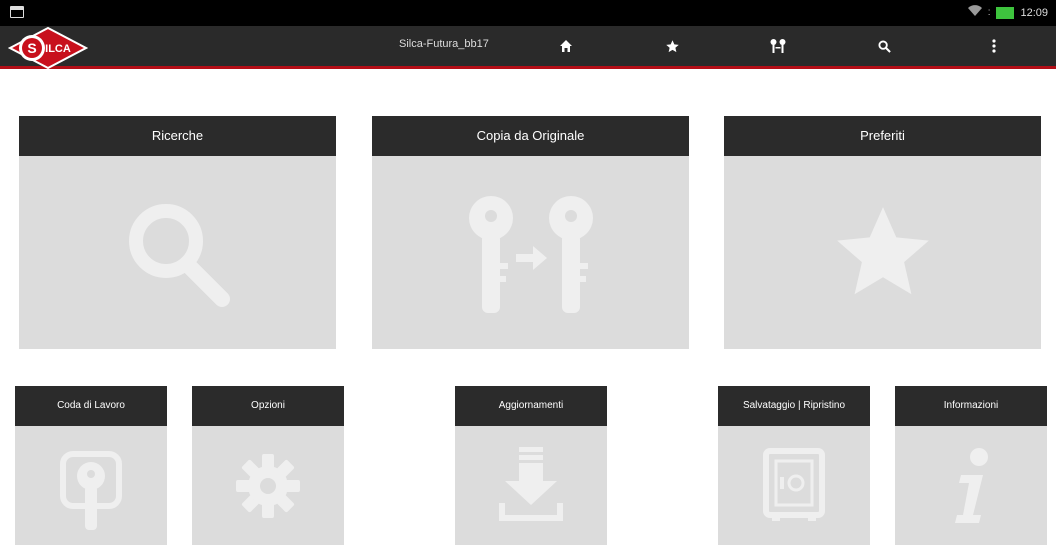  What do you see at coordinates (971, 485) in the screenshot?
I see `info-icon` at bounding box center [971, 485].